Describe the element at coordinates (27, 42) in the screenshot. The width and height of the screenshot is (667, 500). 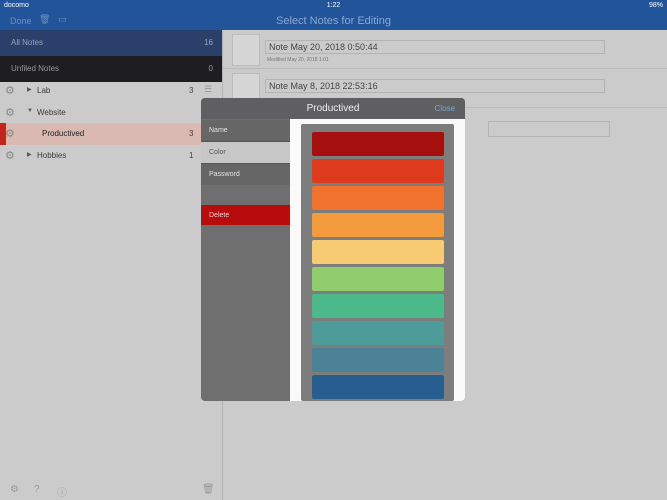
I see `sidebar-item-label: All Notes` at that location.